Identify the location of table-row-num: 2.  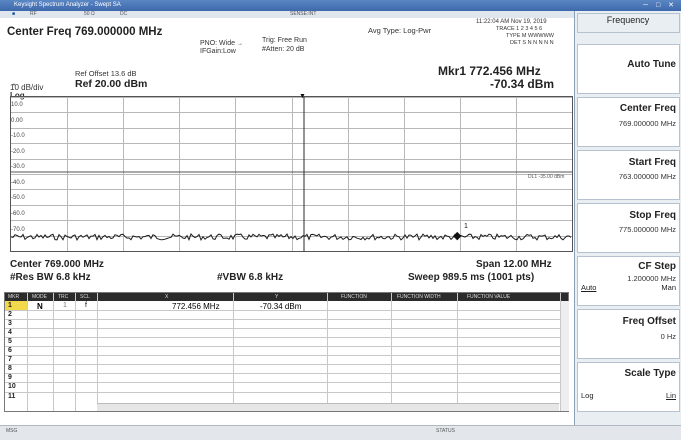
(10, 315).